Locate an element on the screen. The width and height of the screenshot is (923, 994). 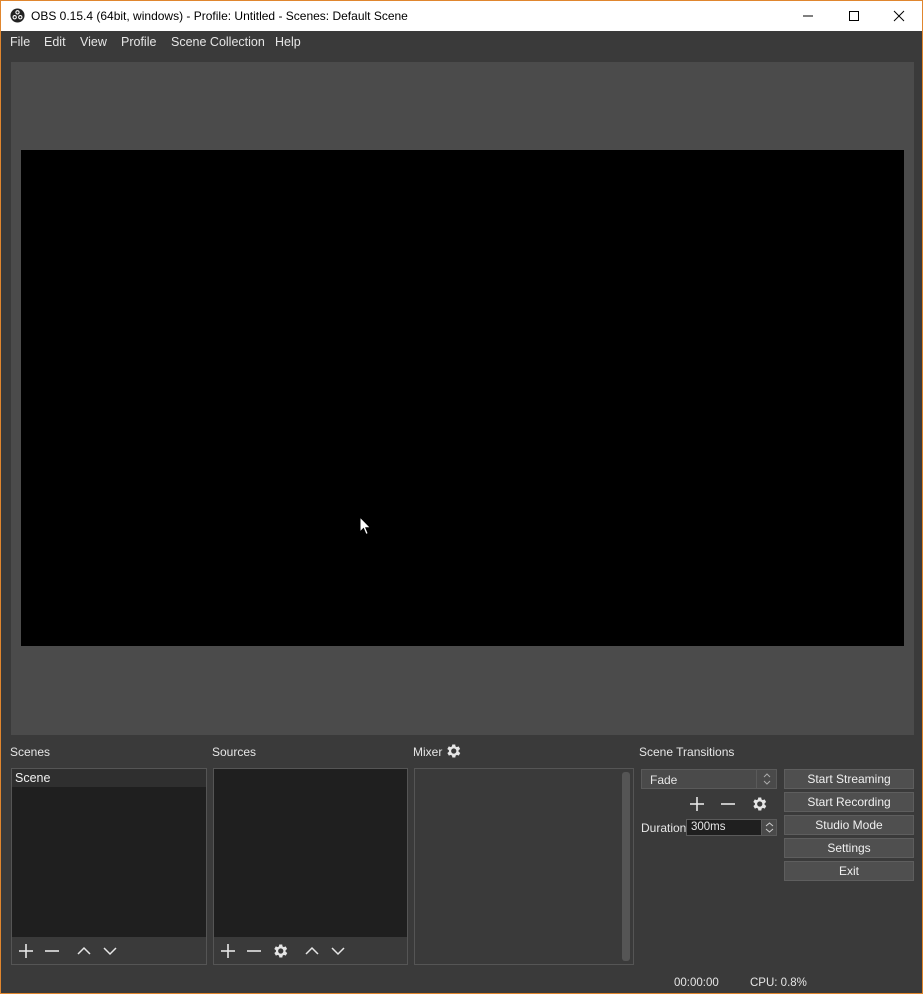
minimize-icon is located at coordinates (808, 16).